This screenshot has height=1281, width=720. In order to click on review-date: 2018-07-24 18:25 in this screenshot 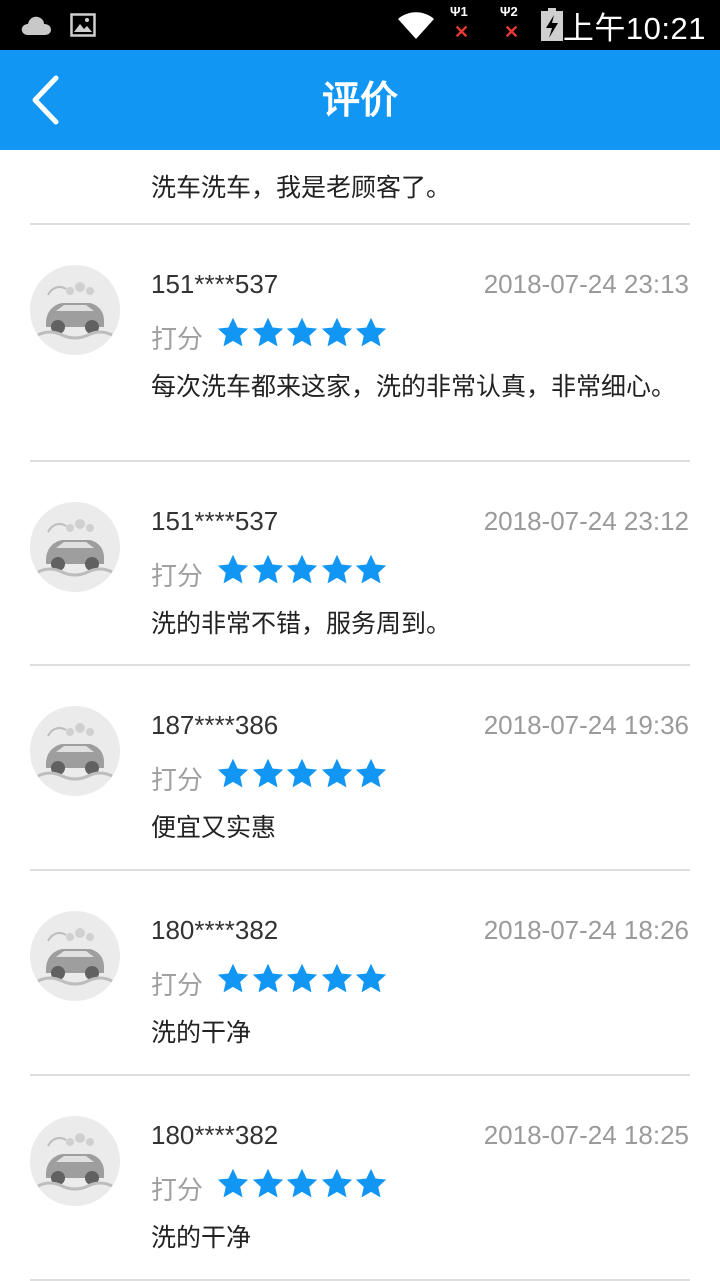, I will do `click(586, 1135)`.